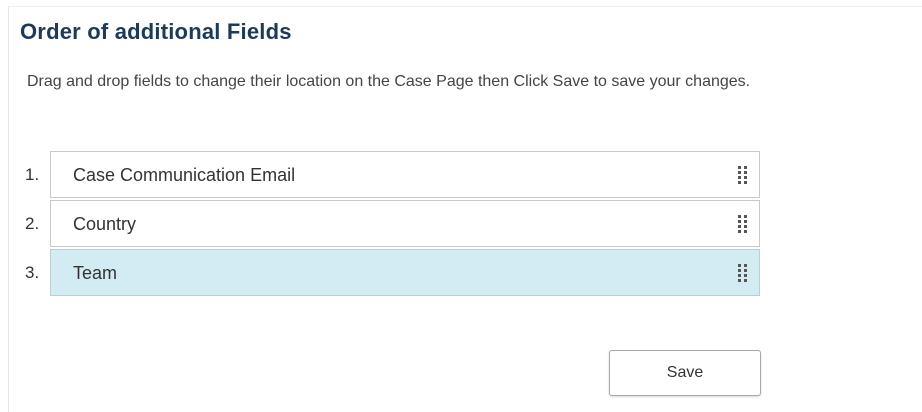 The width and height of the screenshot is (922, 412). What do you see at coordinates (95, 273) in the screenshot?
I see `field-label: Team` at bounding box center [95, 273].